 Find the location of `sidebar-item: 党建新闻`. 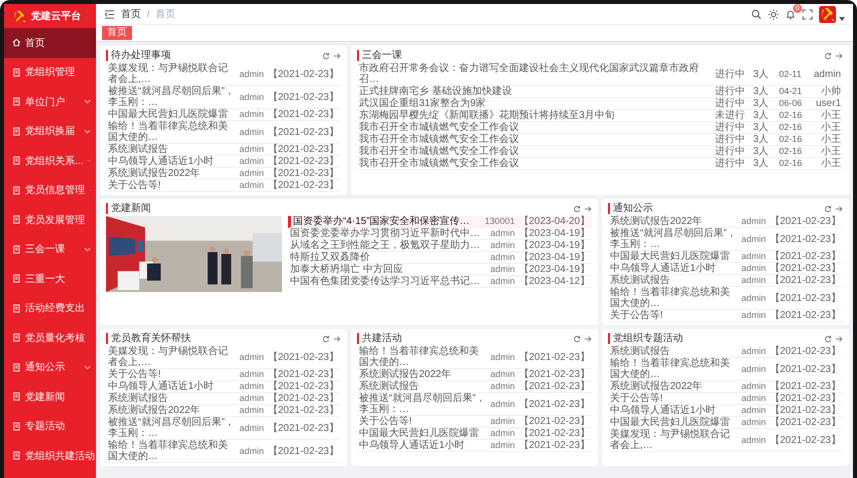

sidebar-item: 党建新闻 is located at coordinates (50, 397).